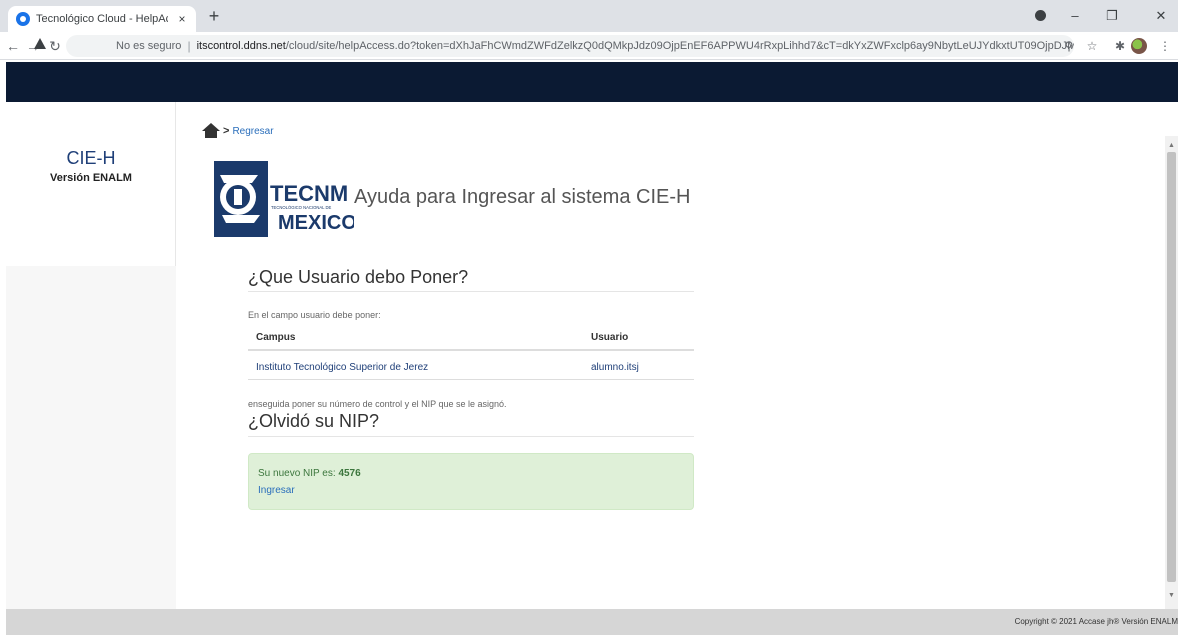 The height and width of the screenshot is (635, 1178). I want to click on column-header-usuario: Usuario, so click(610, 337).